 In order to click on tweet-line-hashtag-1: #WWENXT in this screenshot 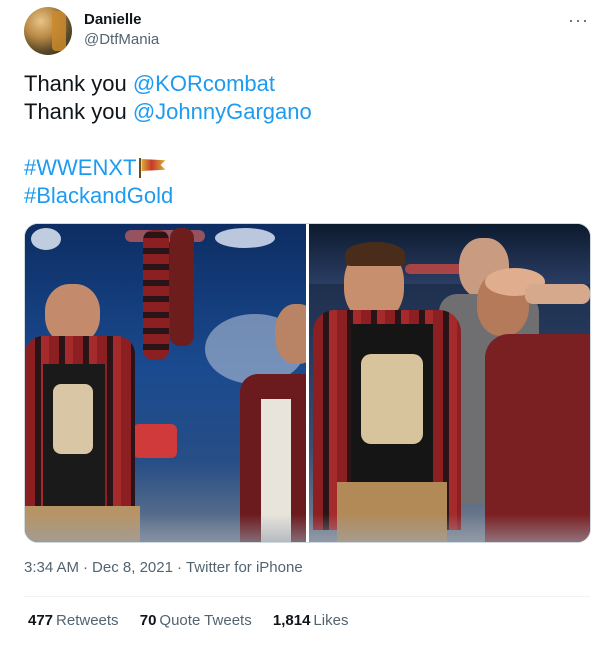, I will do `click(168, 168)`.